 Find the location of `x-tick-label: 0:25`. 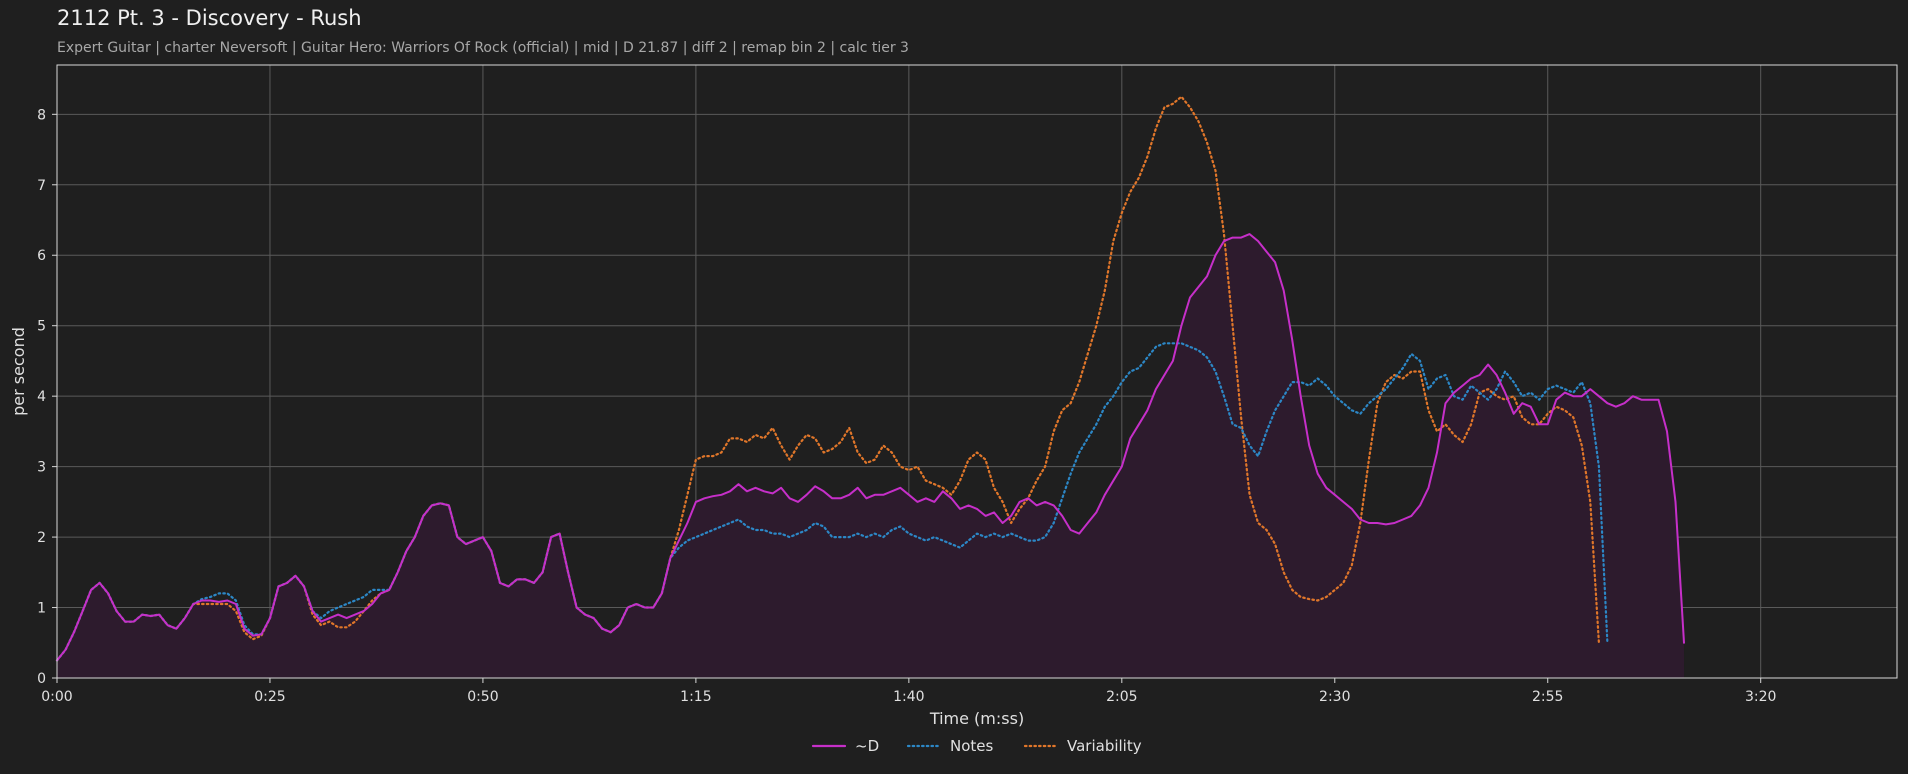

x-tick-label: 0:25 is located at coordinates (269, 697).